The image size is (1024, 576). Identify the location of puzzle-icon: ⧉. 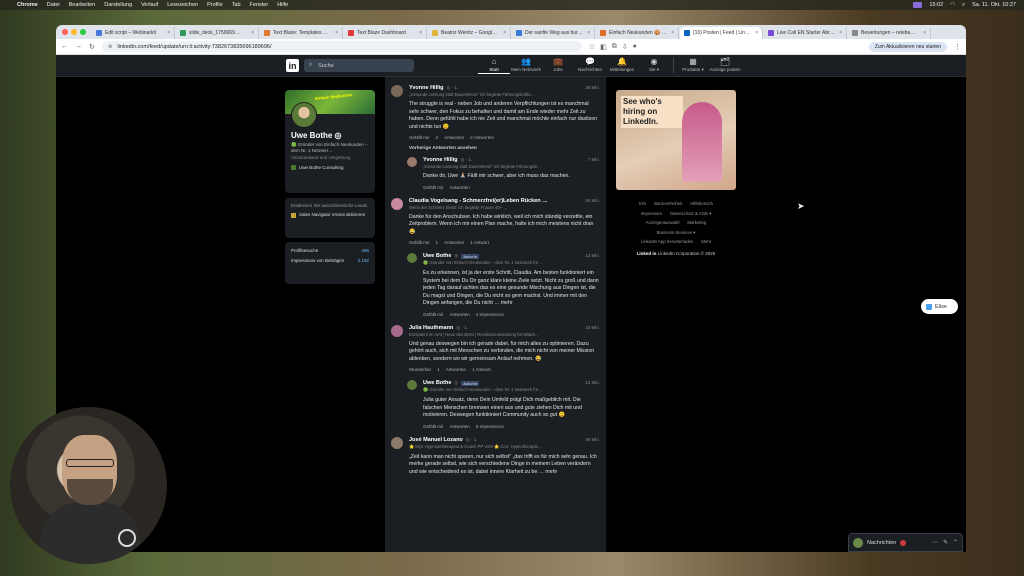
(614, 47).